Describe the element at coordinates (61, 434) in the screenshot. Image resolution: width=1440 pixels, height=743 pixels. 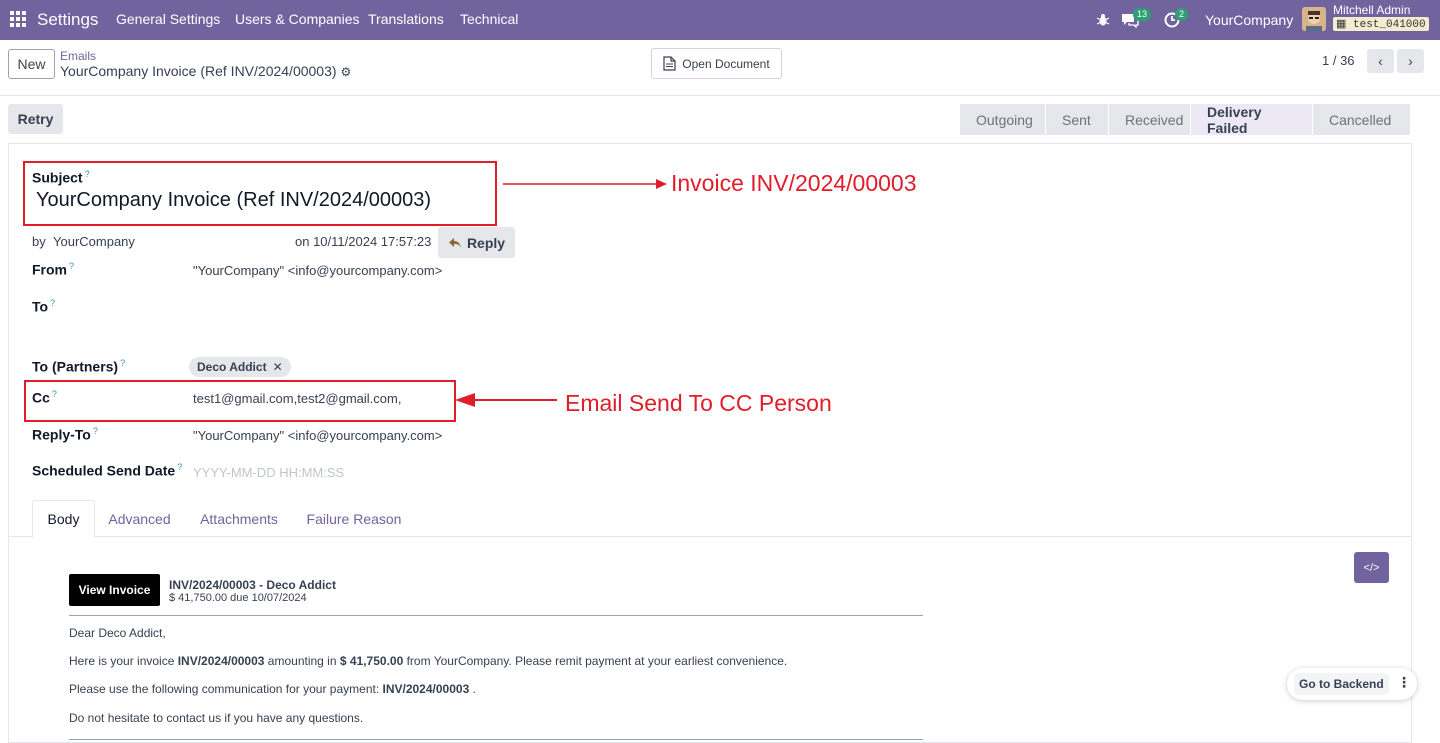
I see `reply-to-label-text: Reply-To` at that location.